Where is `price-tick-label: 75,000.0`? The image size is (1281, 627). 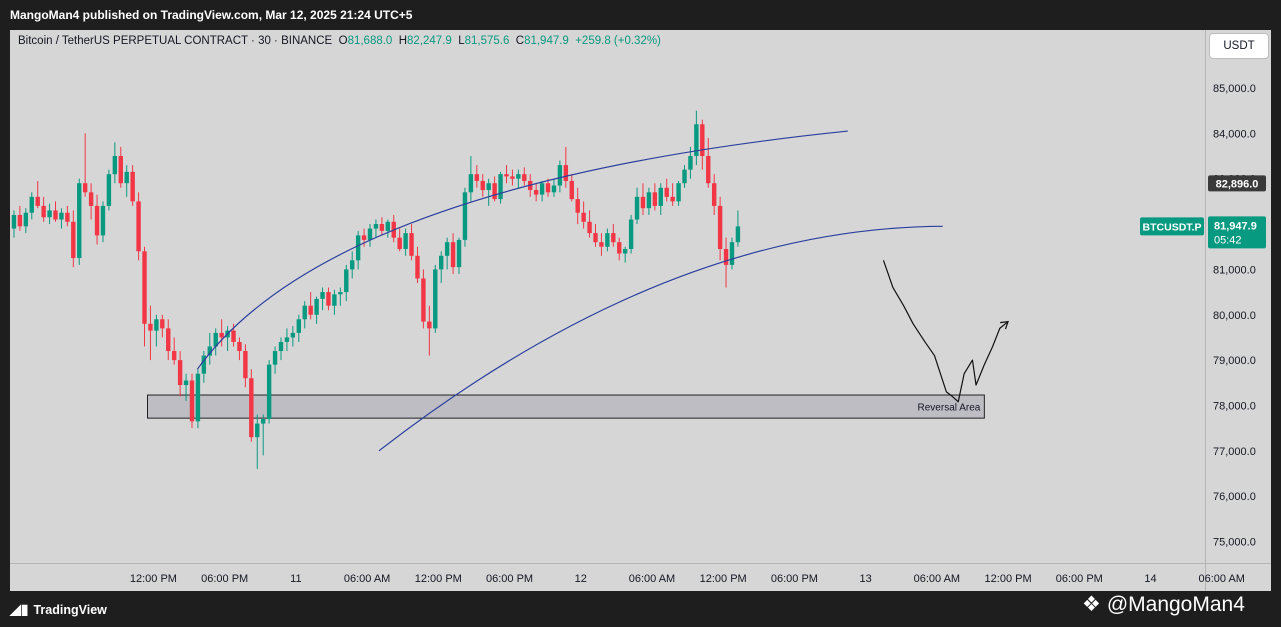
price-tick-label: 75,000.0 is located at coordinates (1234, 543).